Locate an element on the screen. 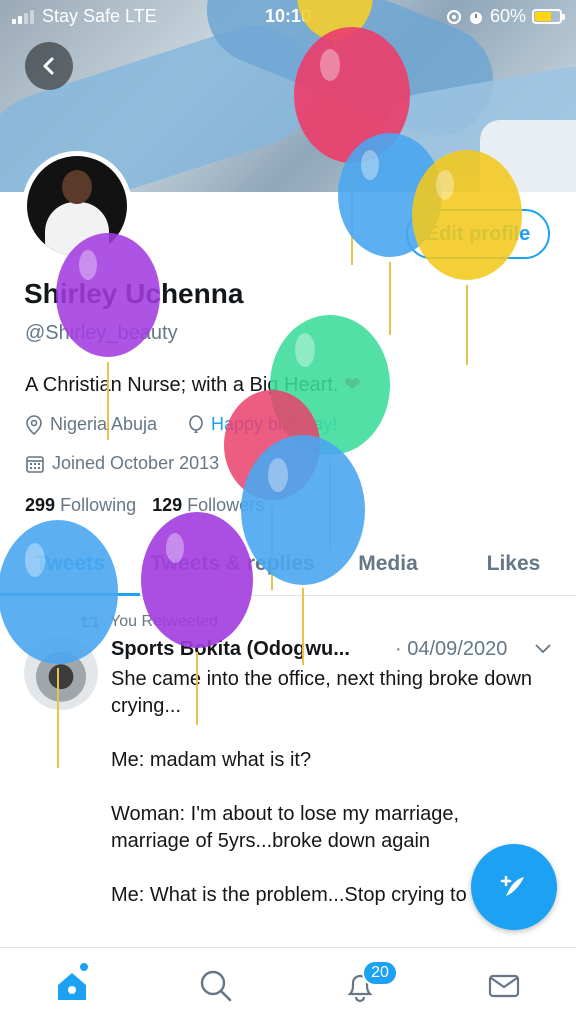  following-count: 299 is located at coordinates (40, 505).